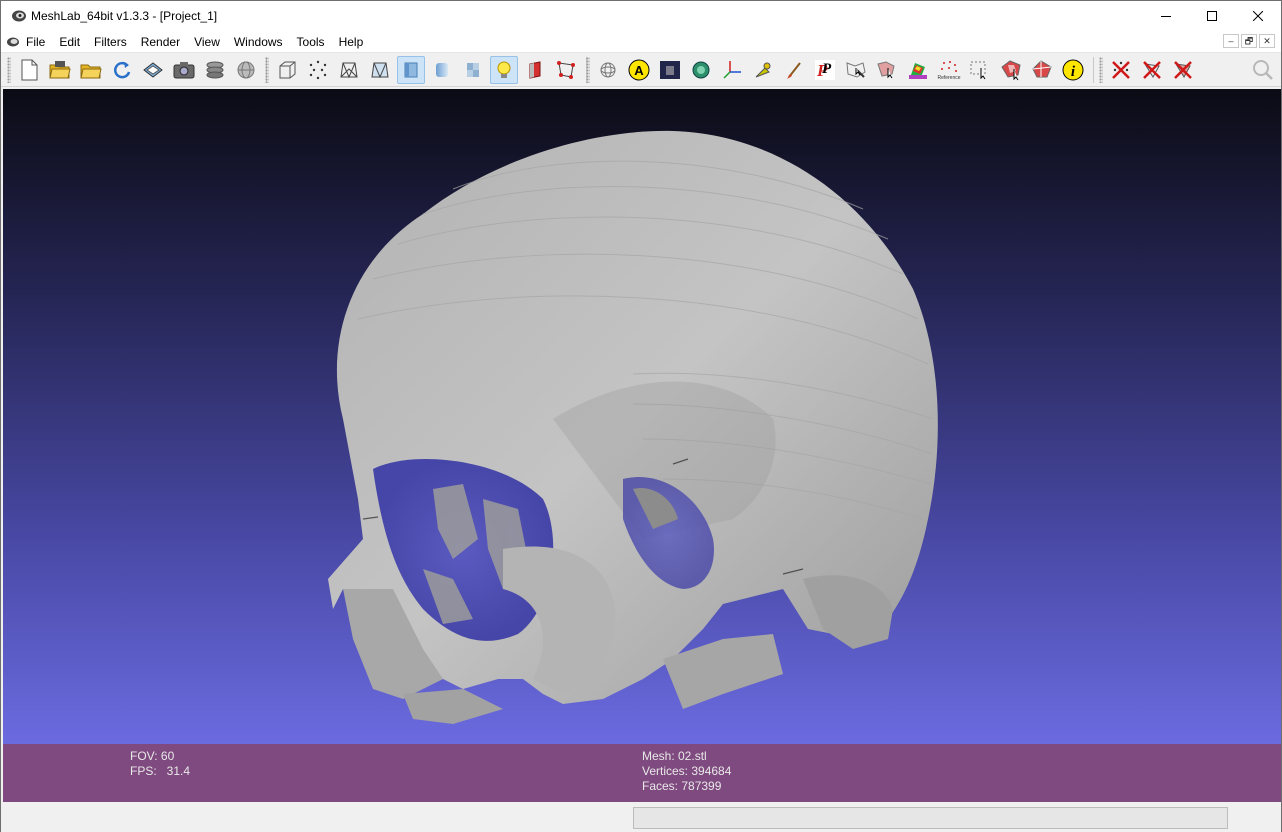 This screenshot has height=832, width=1282. What do you see at coordinates (948, 78) in the screenshot?
I see `reference-label: Reference` at bounding box center [948, 78].